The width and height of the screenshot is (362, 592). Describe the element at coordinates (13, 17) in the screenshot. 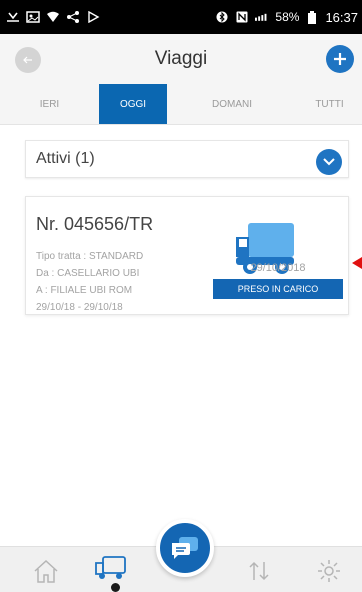

I see `download-icon` at that location.